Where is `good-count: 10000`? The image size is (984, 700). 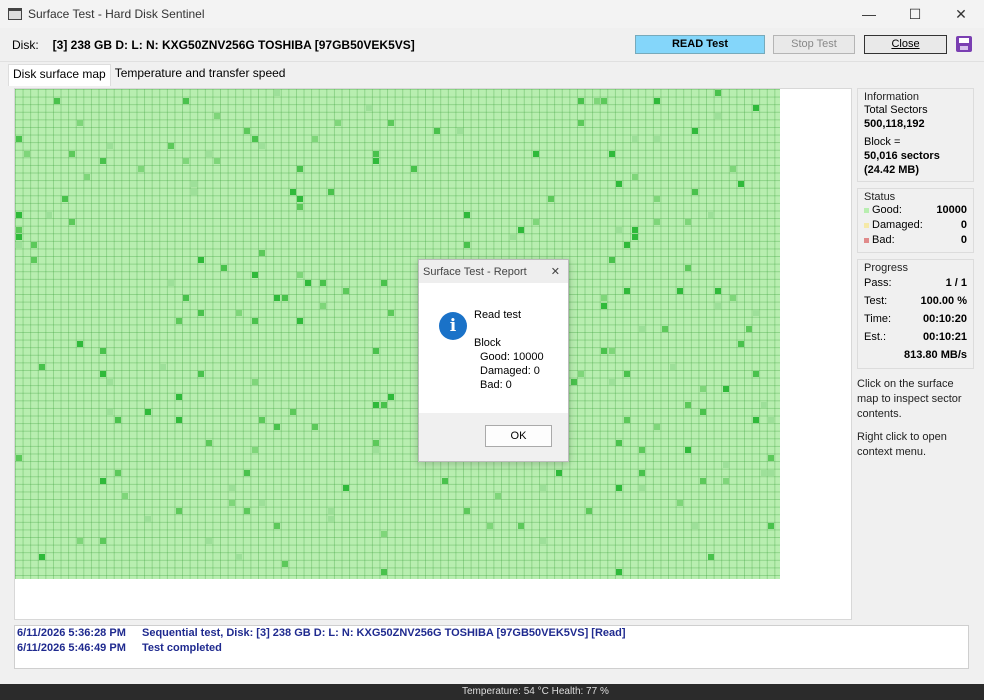 good-count: 10000 is located at coordinates (951, 210).